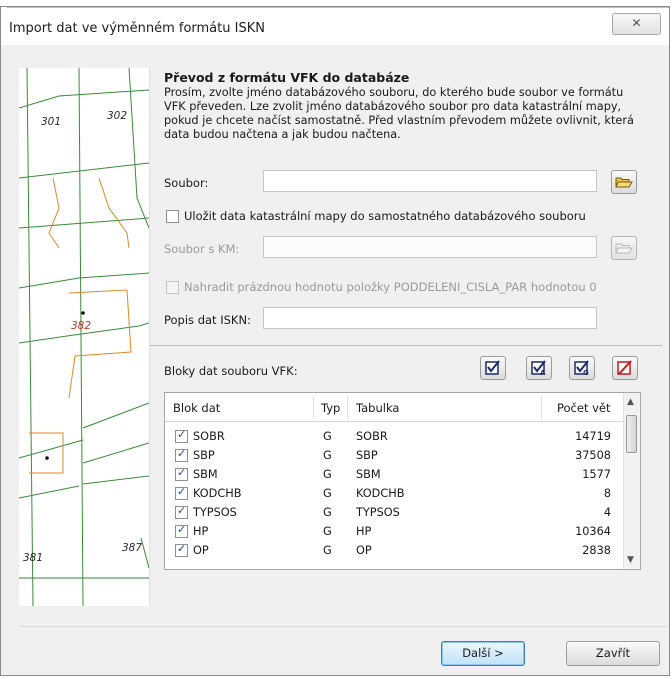  Describe the element at coordinates (231, 371) in the screenshot. I see `blocks-label: Bloky dat souboru VFK:` at that location.